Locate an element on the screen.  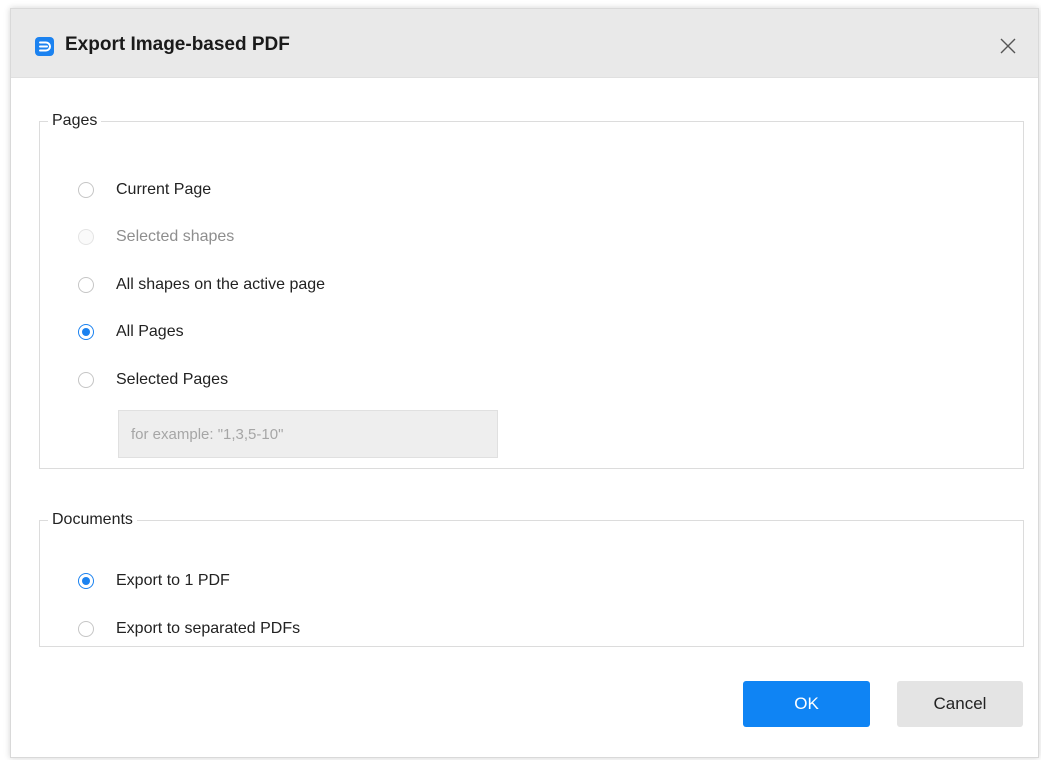
radio-label: Export to separated PDFs is located at coordinates (208, 628).